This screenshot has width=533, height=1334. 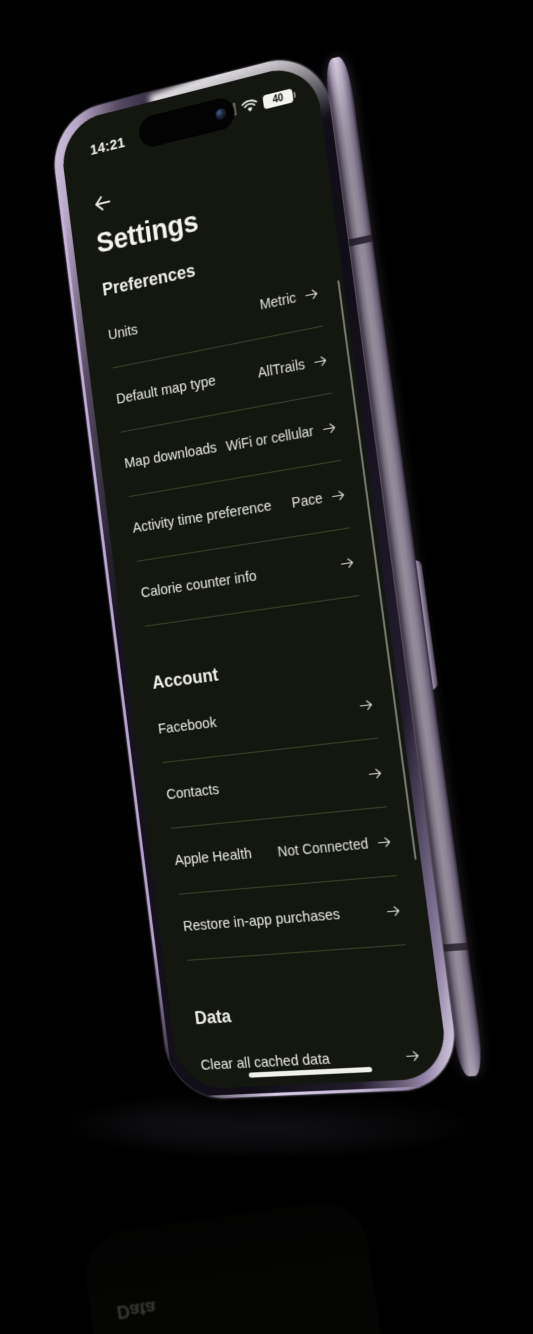 I want to click on row-value: Not Connected, so click(x=323, y=847).